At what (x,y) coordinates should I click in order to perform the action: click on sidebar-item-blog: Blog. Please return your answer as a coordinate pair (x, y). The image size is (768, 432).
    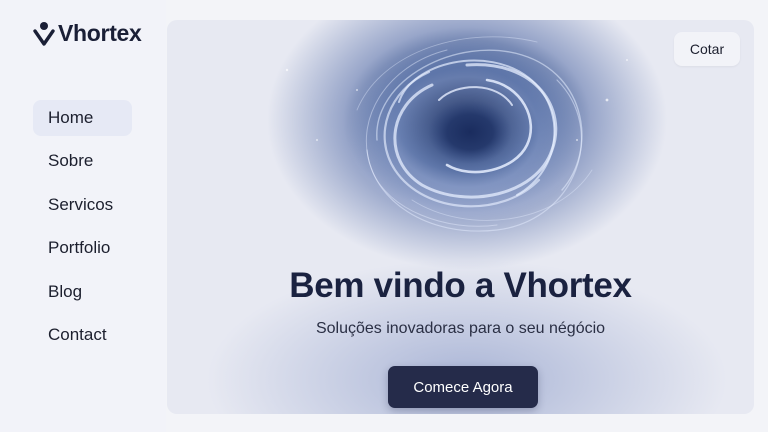
    Looking at the image, I should click on (82, 292).